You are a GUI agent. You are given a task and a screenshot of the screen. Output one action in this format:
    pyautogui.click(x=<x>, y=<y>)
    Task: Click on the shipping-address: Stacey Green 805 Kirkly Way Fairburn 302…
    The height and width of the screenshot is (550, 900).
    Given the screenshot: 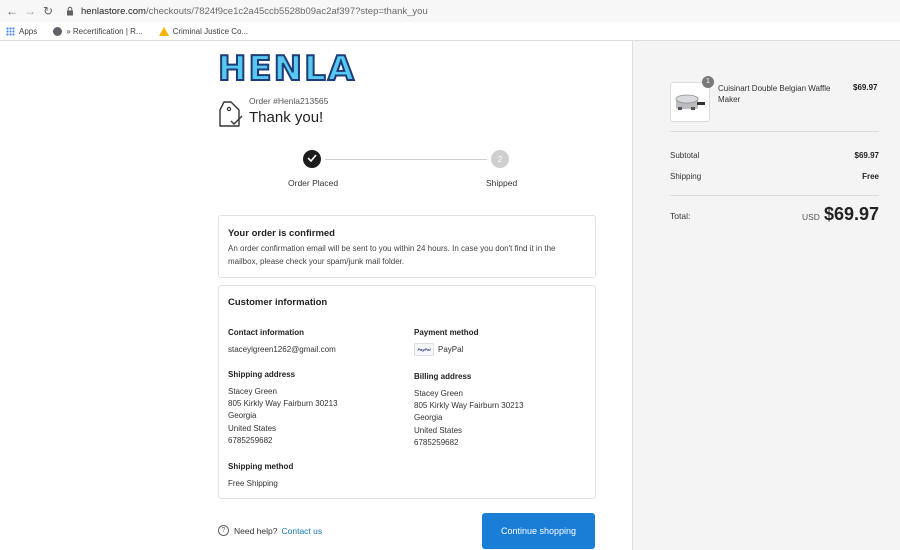 What is the action you would take?
    pyautogui.click(x=283, y=416)
    